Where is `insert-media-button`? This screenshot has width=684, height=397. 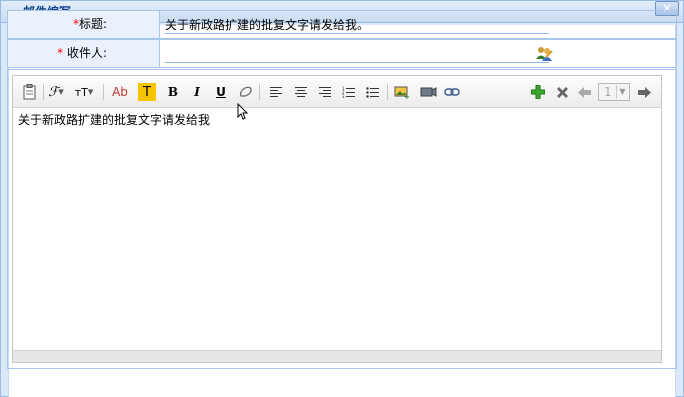
insert-media-button is located at coordinates (428, 92).